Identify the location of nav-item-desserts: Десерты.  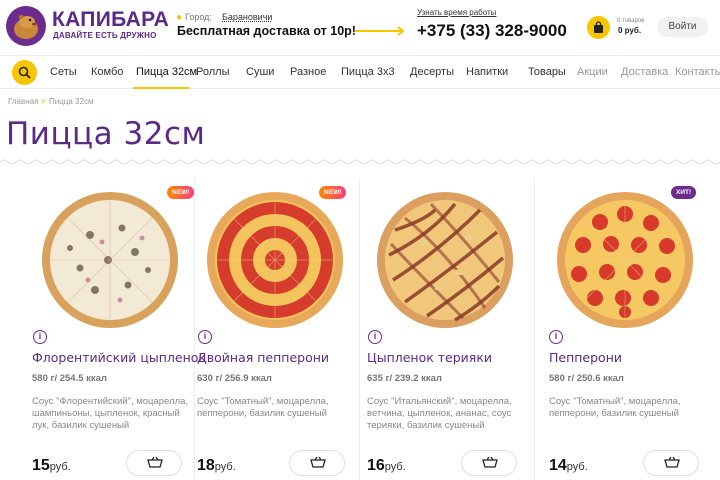
(432, 72).